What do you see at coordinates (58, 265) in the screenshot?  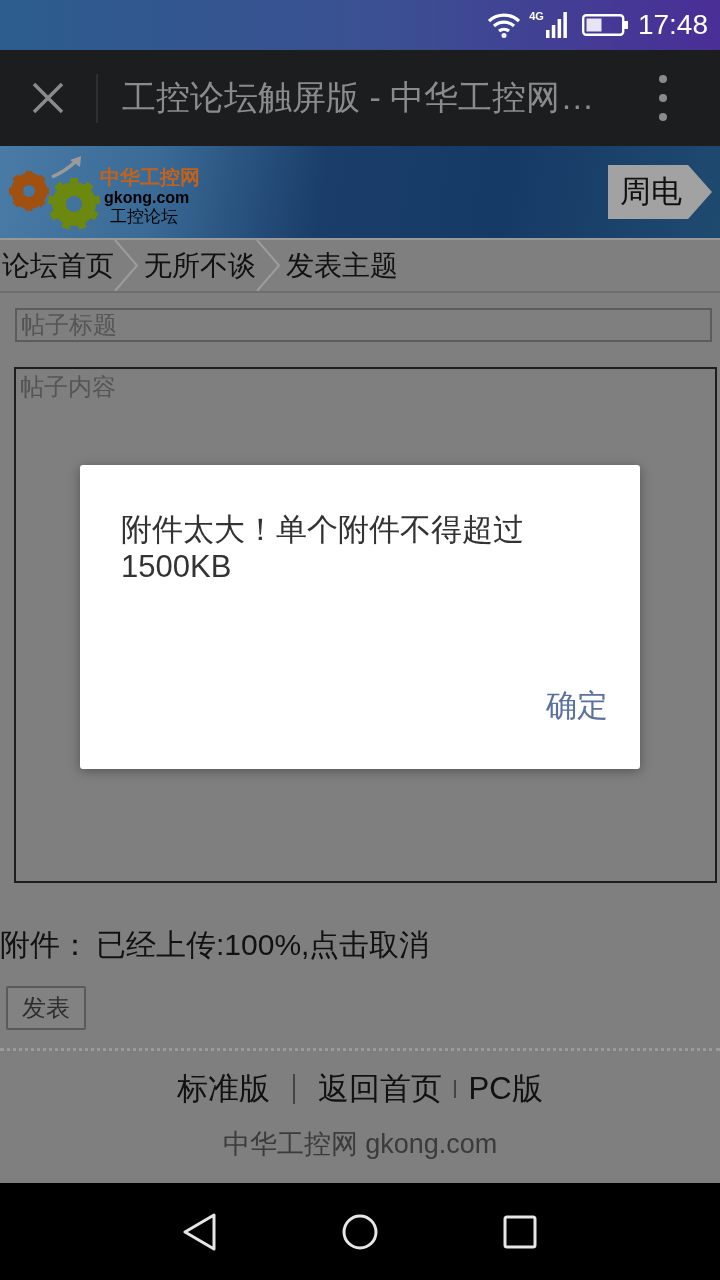 I see `breadcrumb-link: 论坛首页` at bounding box center [58, 265].